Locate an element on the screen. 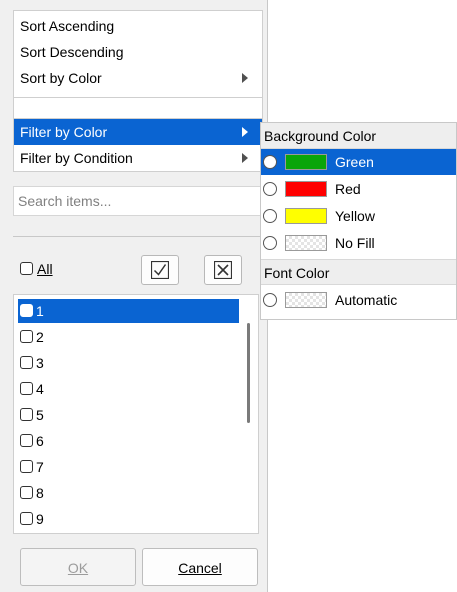  list-item-label: 4 is located at coordinates (40, 389).